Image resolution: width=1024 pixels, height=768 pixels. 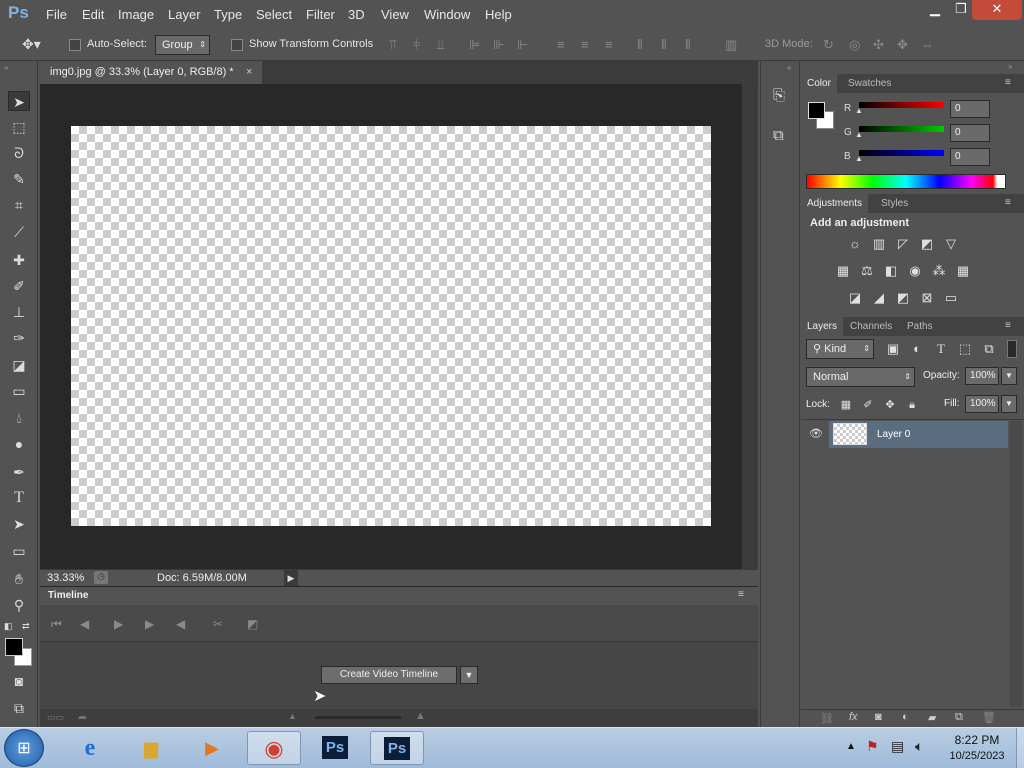 I want to click on layer-name: Layer 0, so click(x=893, y=434).